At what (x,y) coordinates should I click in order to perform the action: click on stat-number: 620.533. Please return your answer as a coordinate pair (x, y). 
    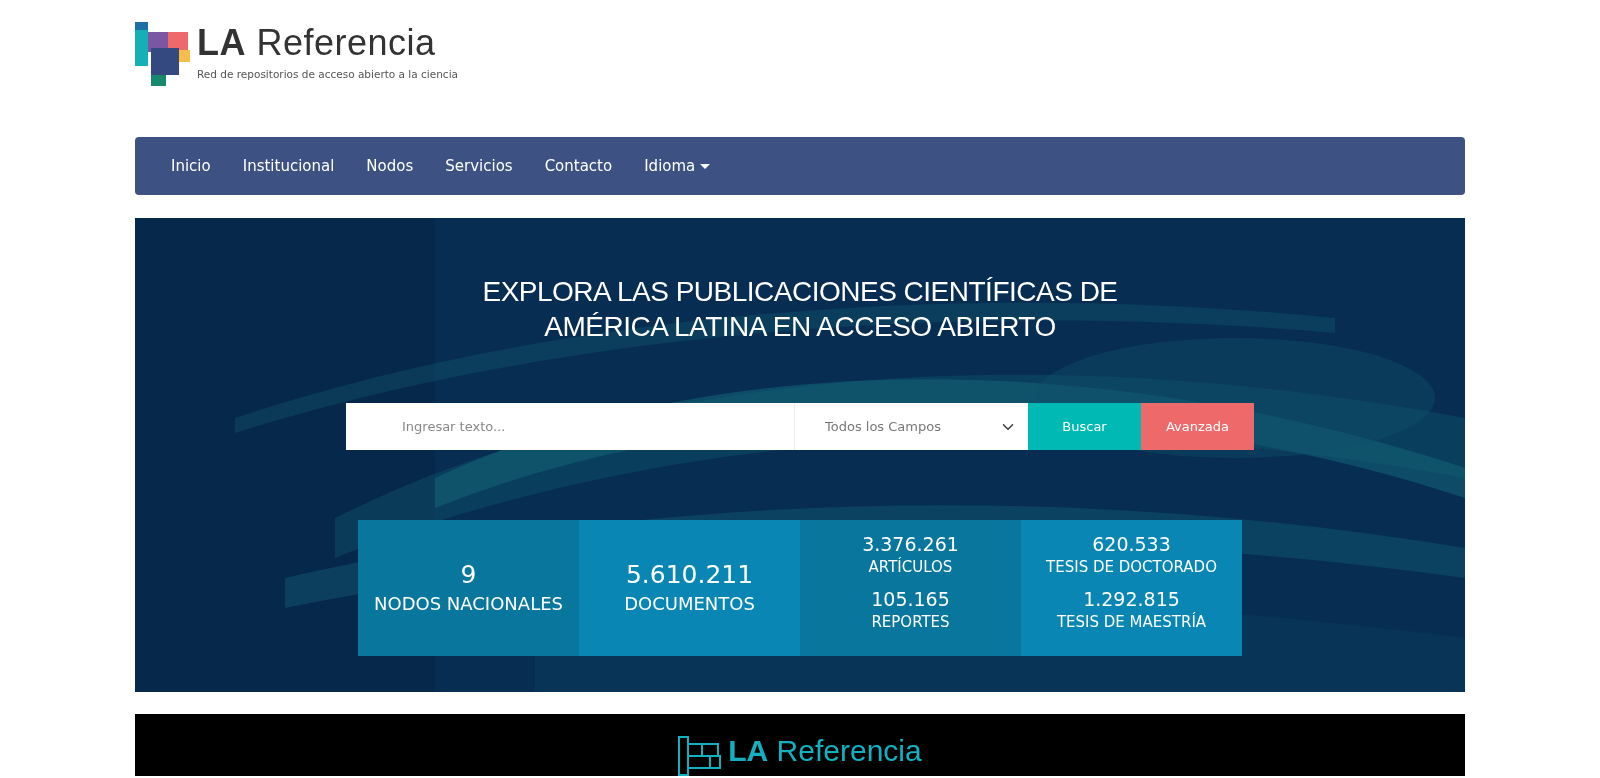
    Looking at the image, I should click on (1131, 544).